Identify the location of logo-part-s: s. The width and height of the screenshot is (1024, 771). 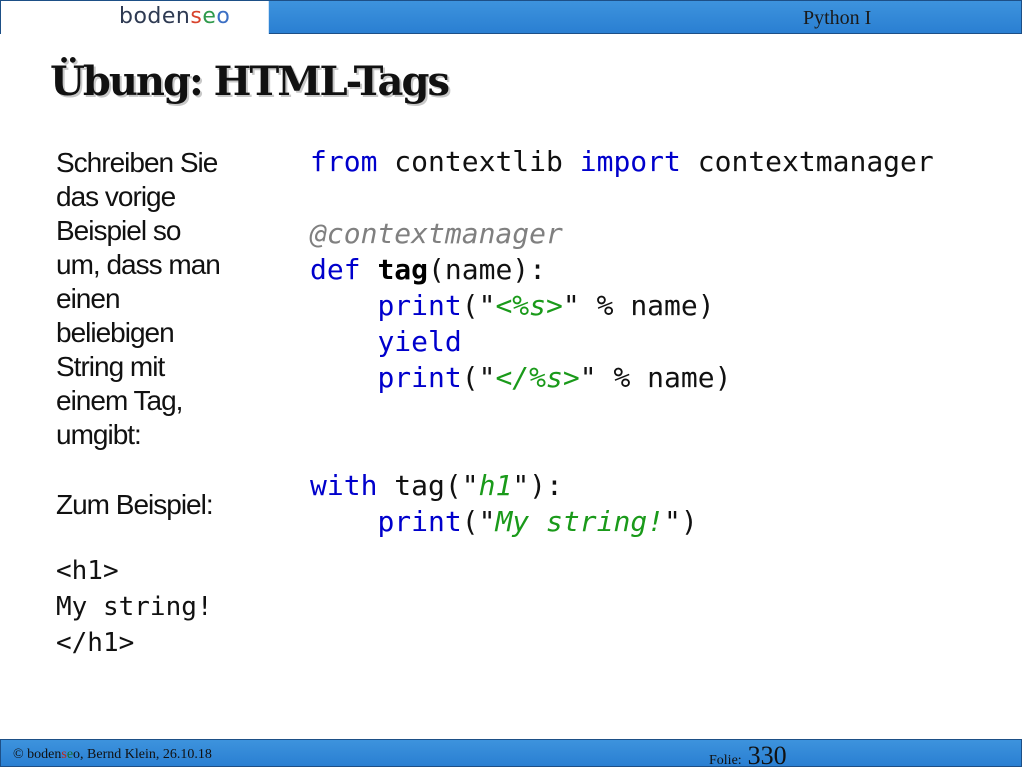
(196, 16).